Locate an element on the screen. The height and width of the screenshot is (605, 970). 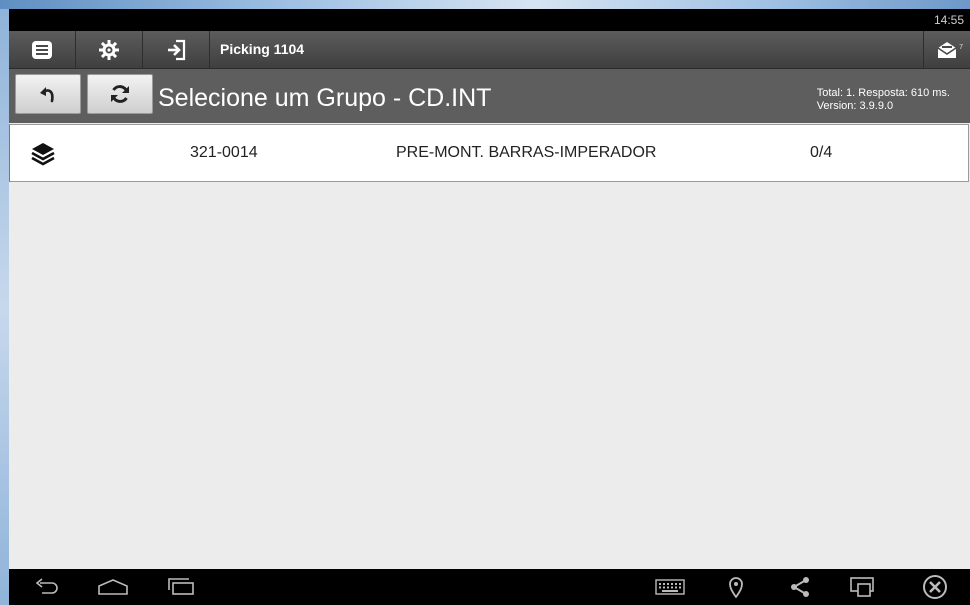
share-icon is located at coordinates (800, 587).